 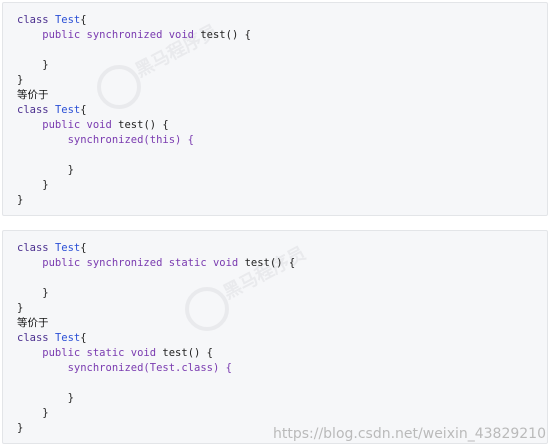 I want to click on code-line: public static void test() {, so click(x=115, y=353).